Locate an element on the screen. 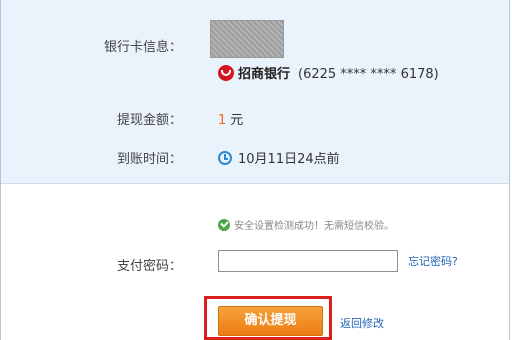 The image size is (512, 340). amount-label: 提现金额： is located at coordinates (149, 120).